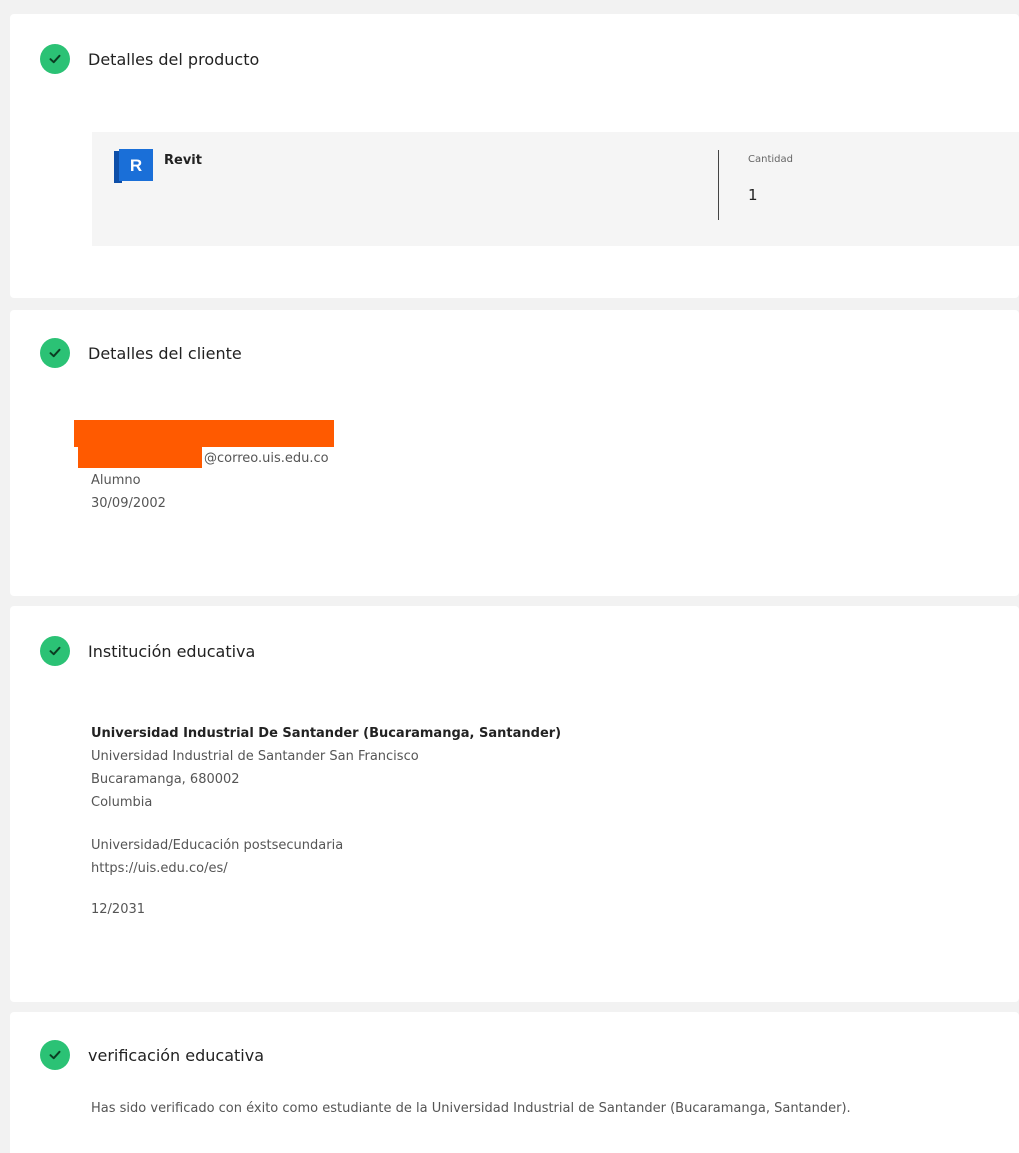  I want to click on institution-header: Institución educativa, so click(147, 651).